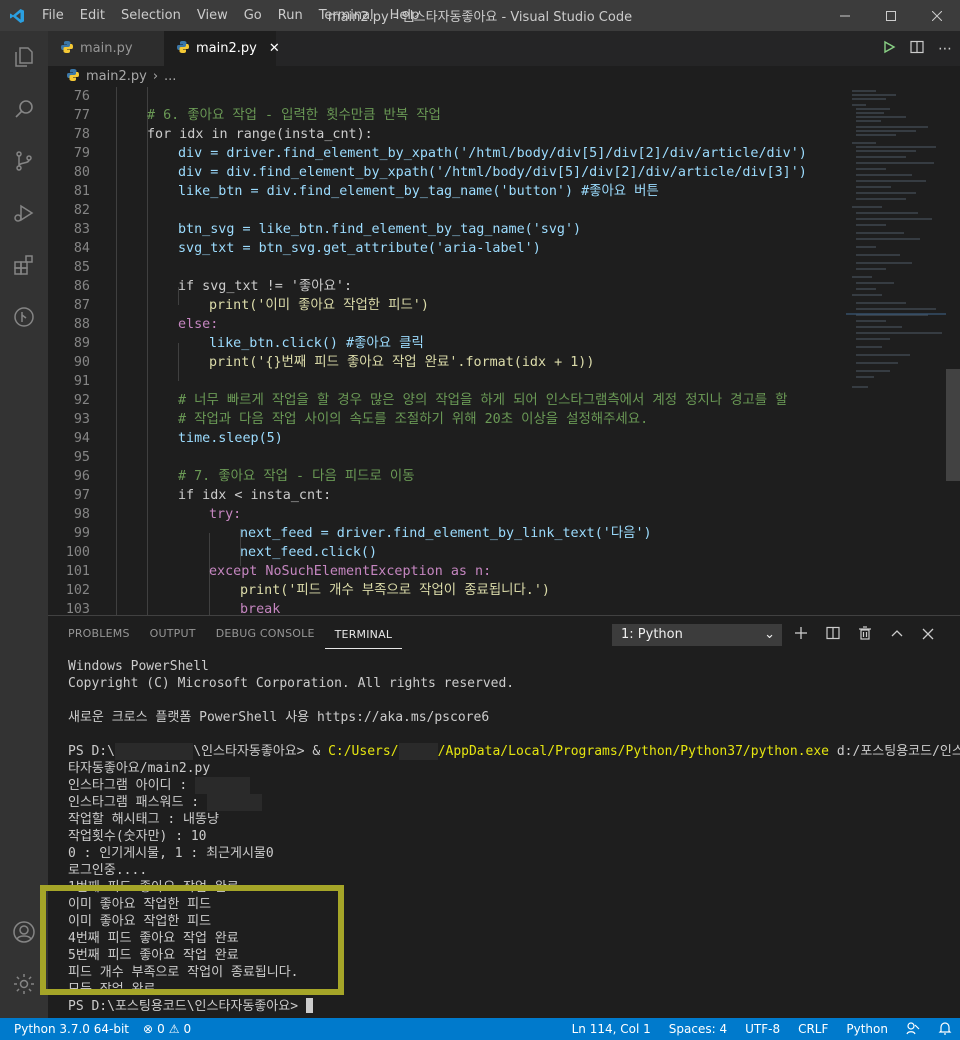 This screenshot has height=1040, width=960. I want to click on code-line: 82, so click(81, 210).